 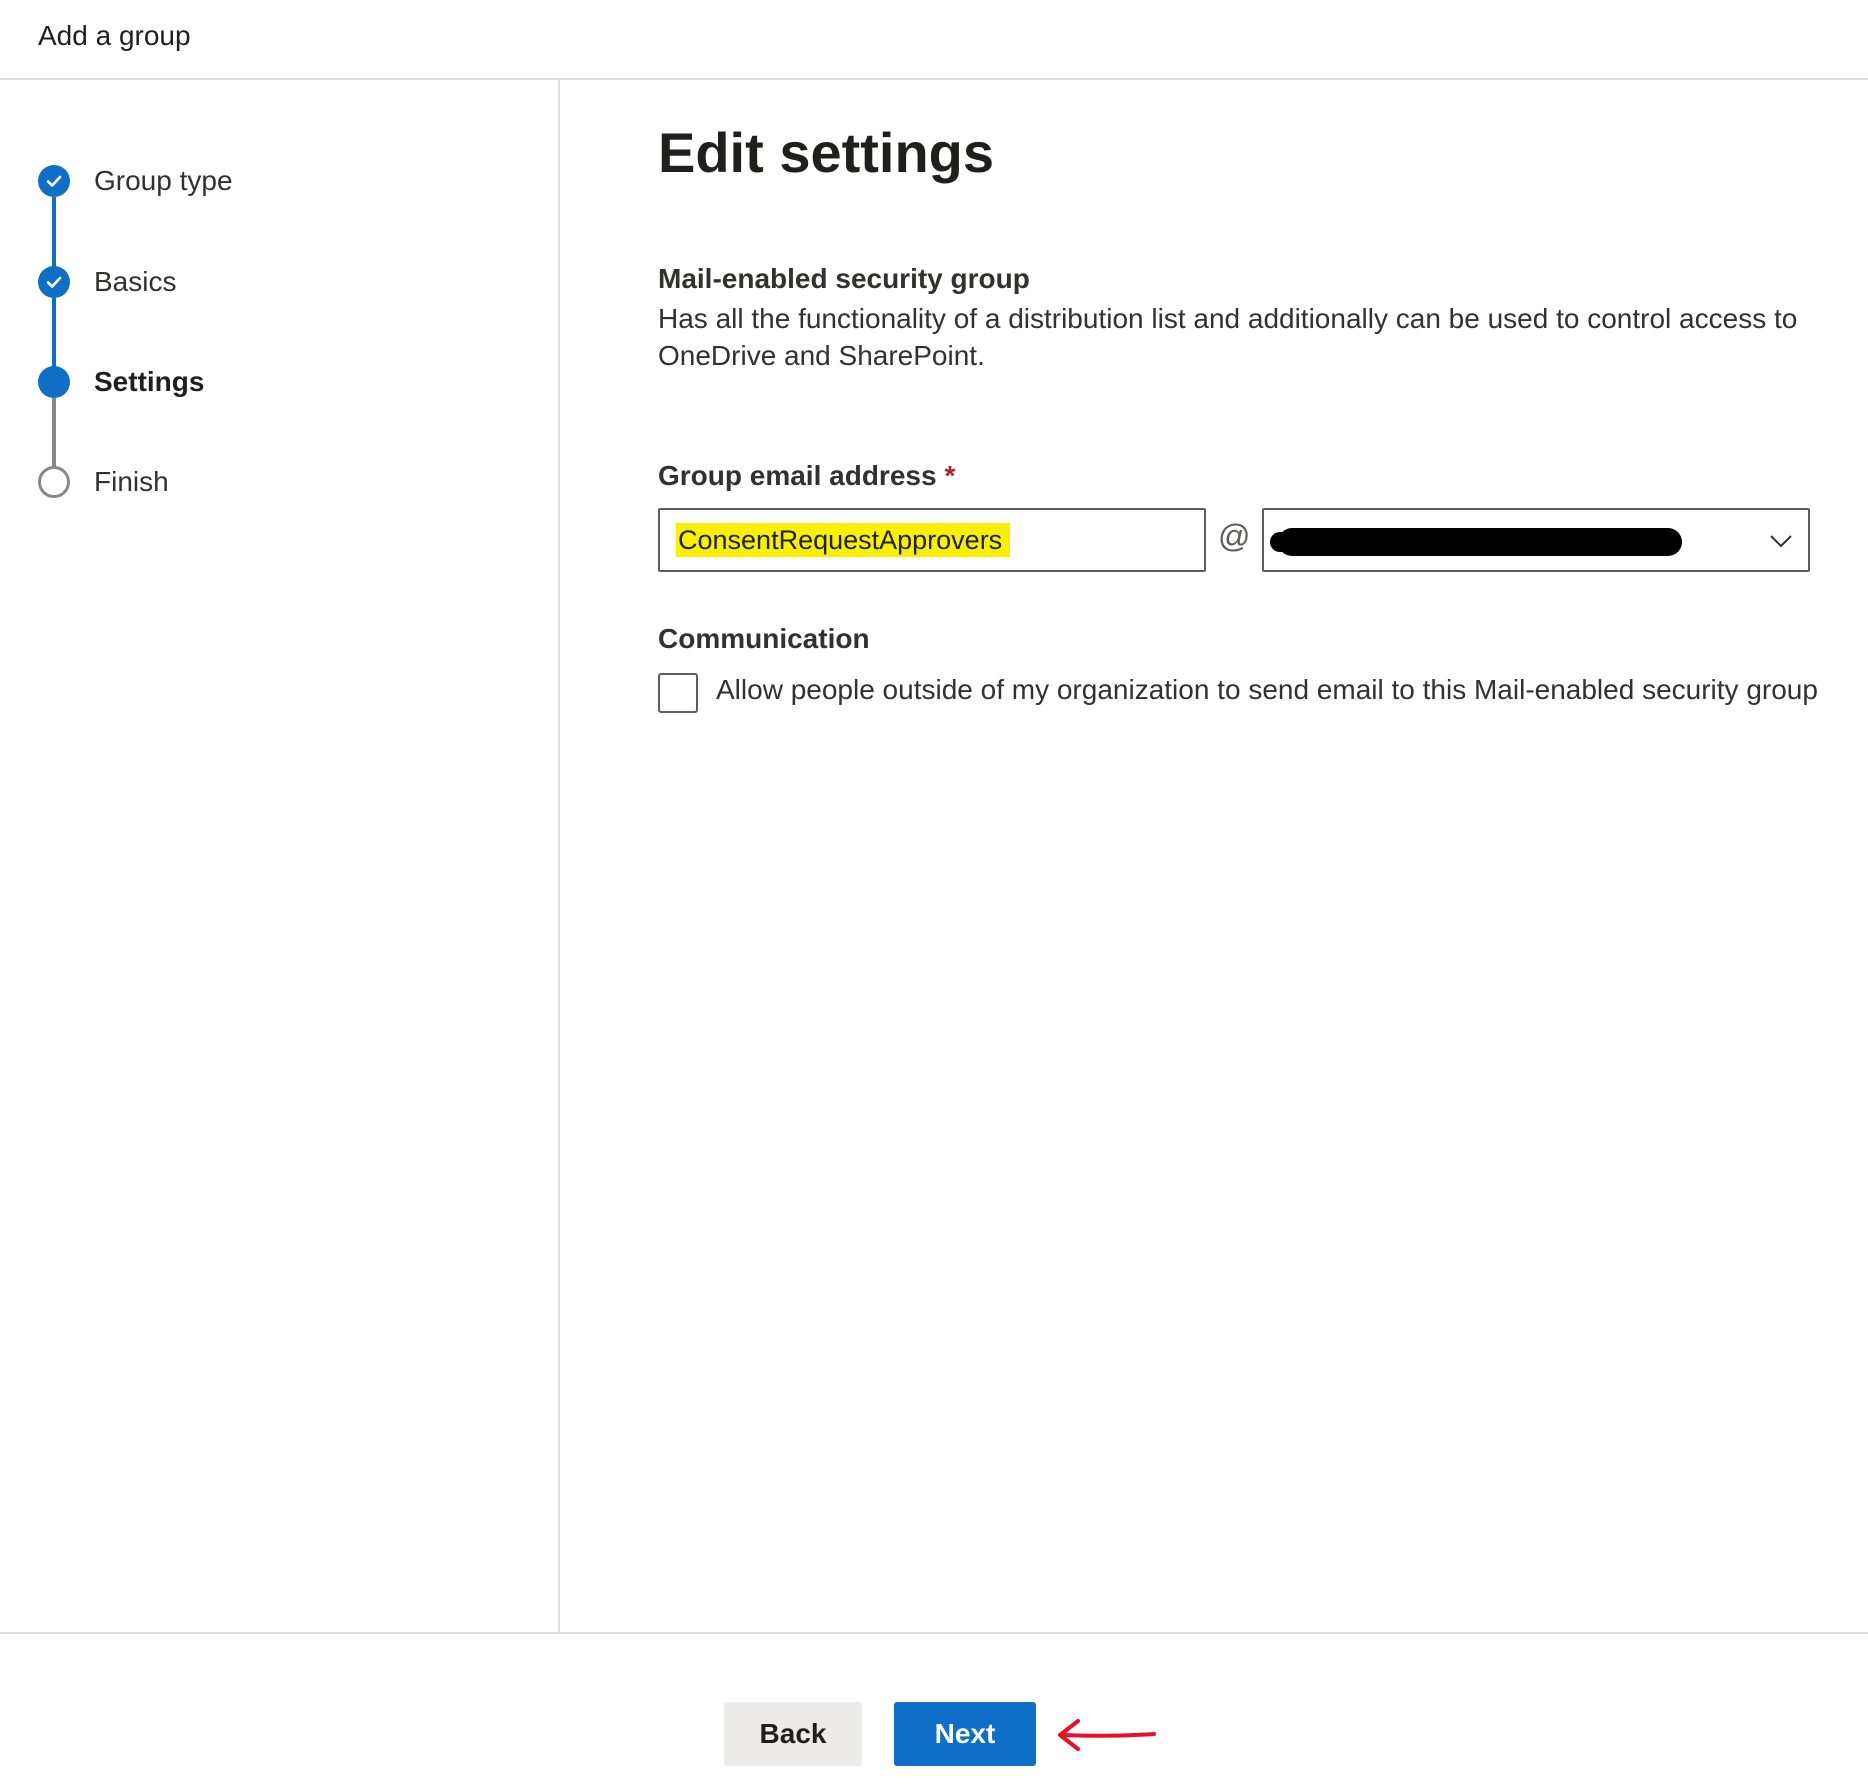 I want to click on step-label: Settings, so click(x=149, y=381).